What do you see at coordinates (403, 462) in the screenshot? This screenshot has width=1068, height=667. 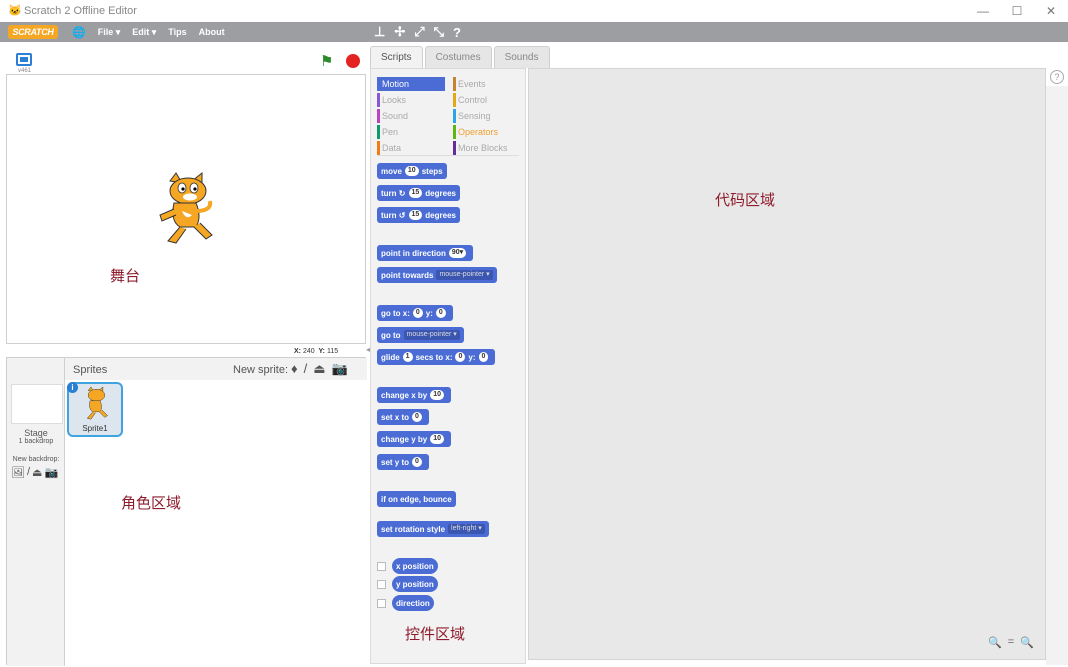 I see `block-set-y: set y to 0` at bounding box center [403, 462].